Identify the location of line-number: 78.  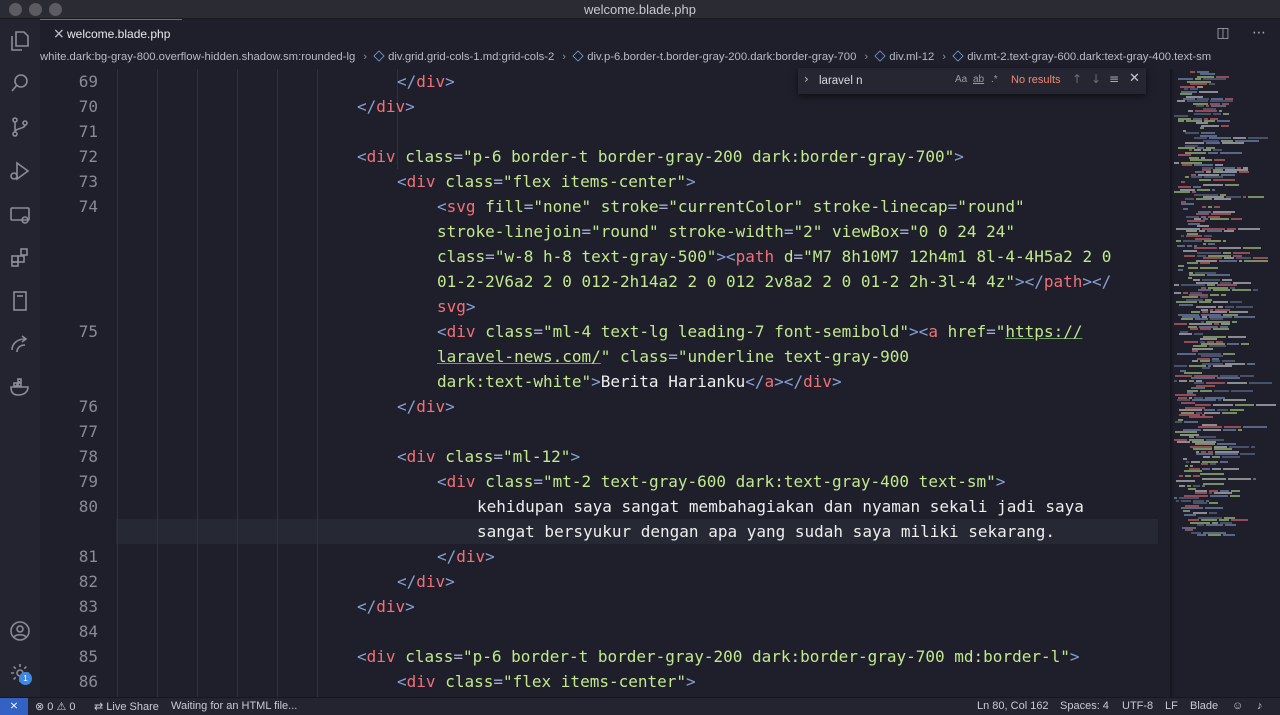
(88, 456).